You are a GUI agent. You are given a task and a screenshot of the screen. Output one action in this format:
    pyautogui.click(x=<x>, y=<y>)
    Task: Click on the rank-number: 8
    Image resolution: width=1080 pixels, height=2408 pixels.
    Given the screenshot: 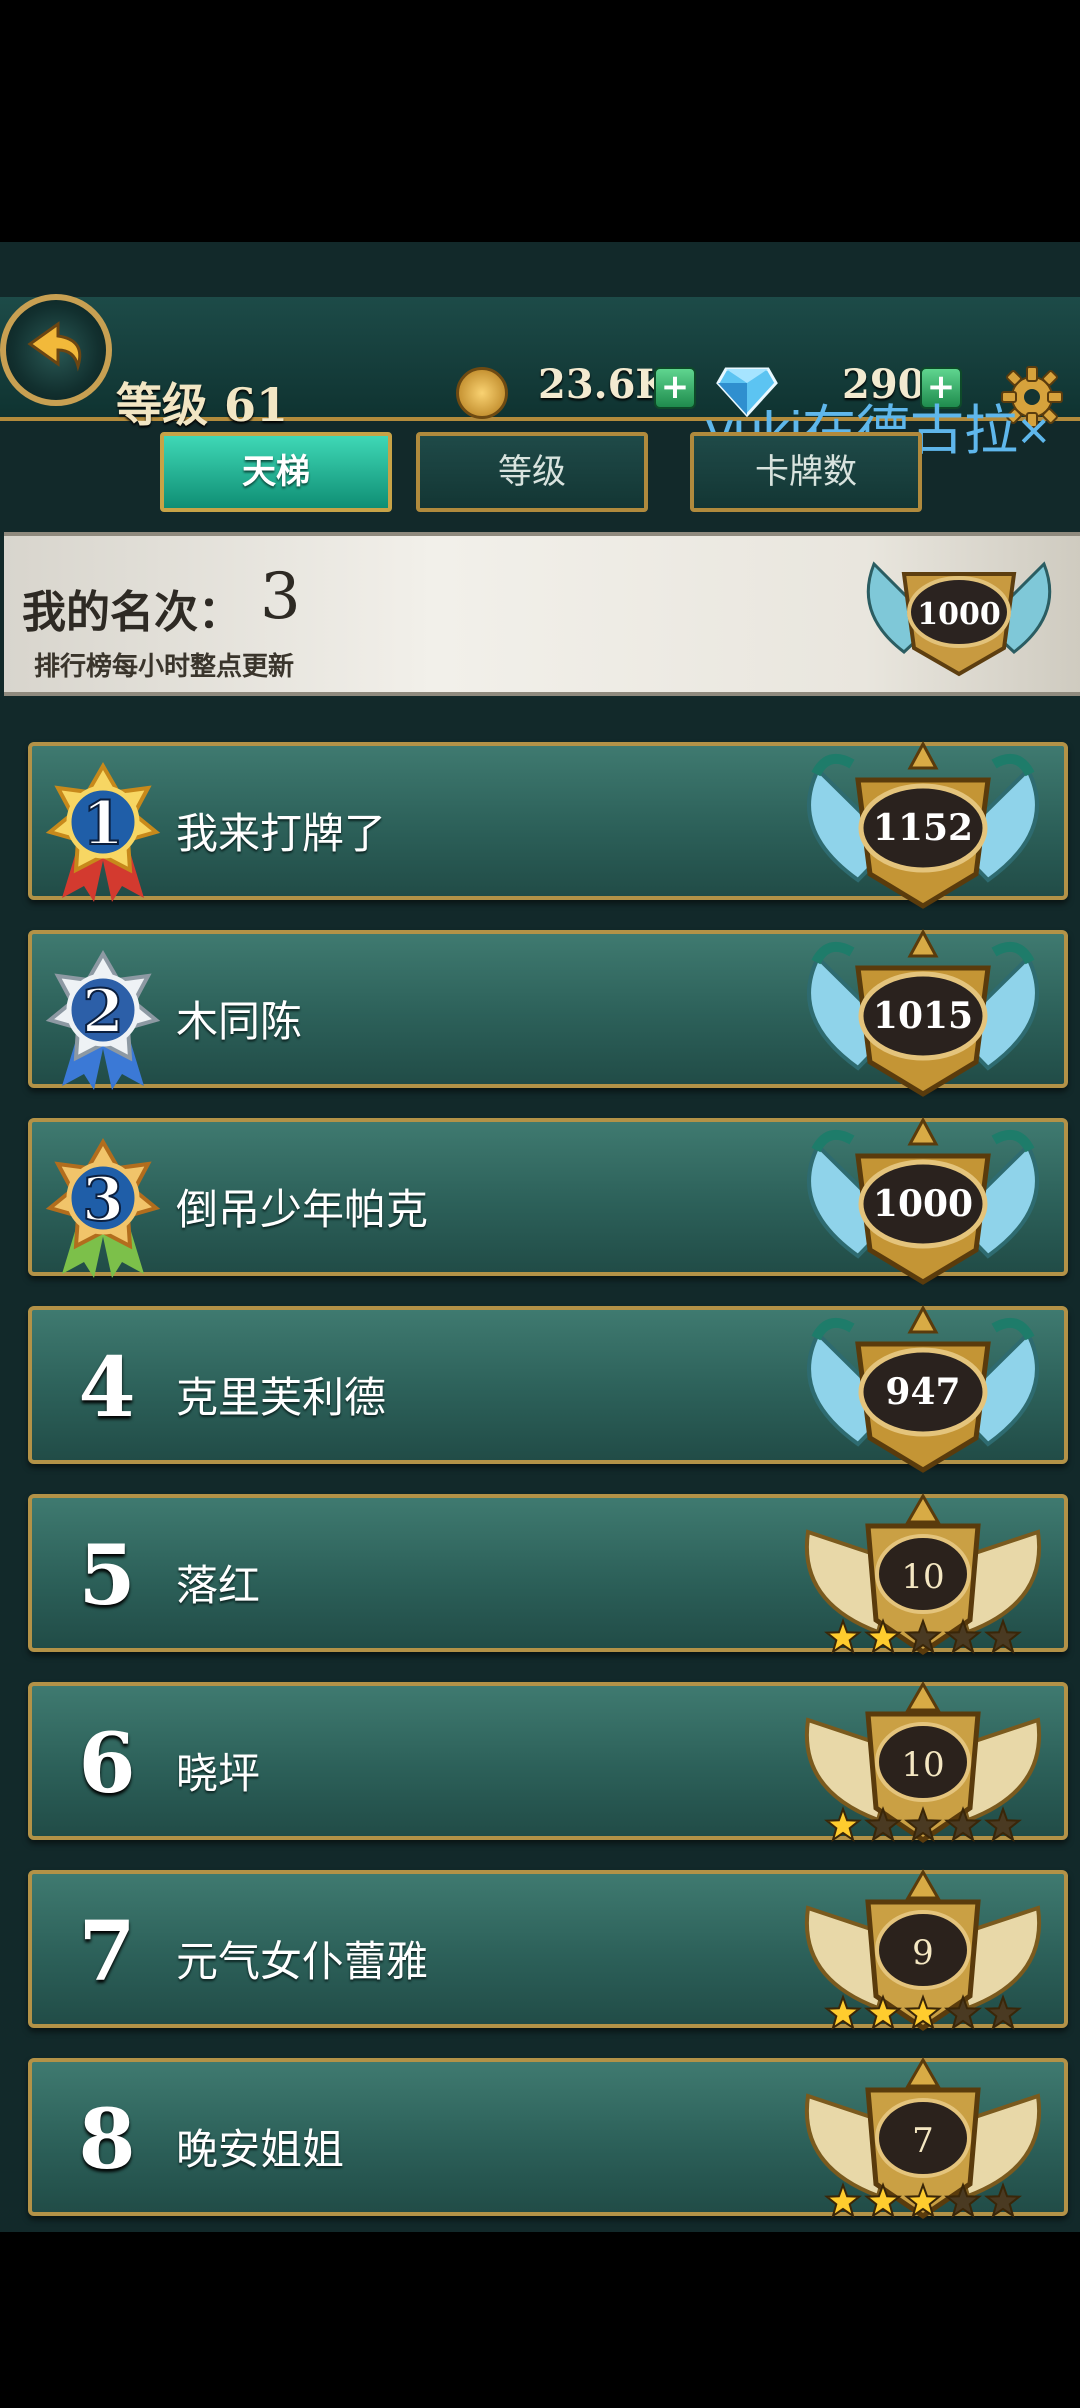 What is the action you would take?
    pyautogui.click(x=107, y=2140)
    